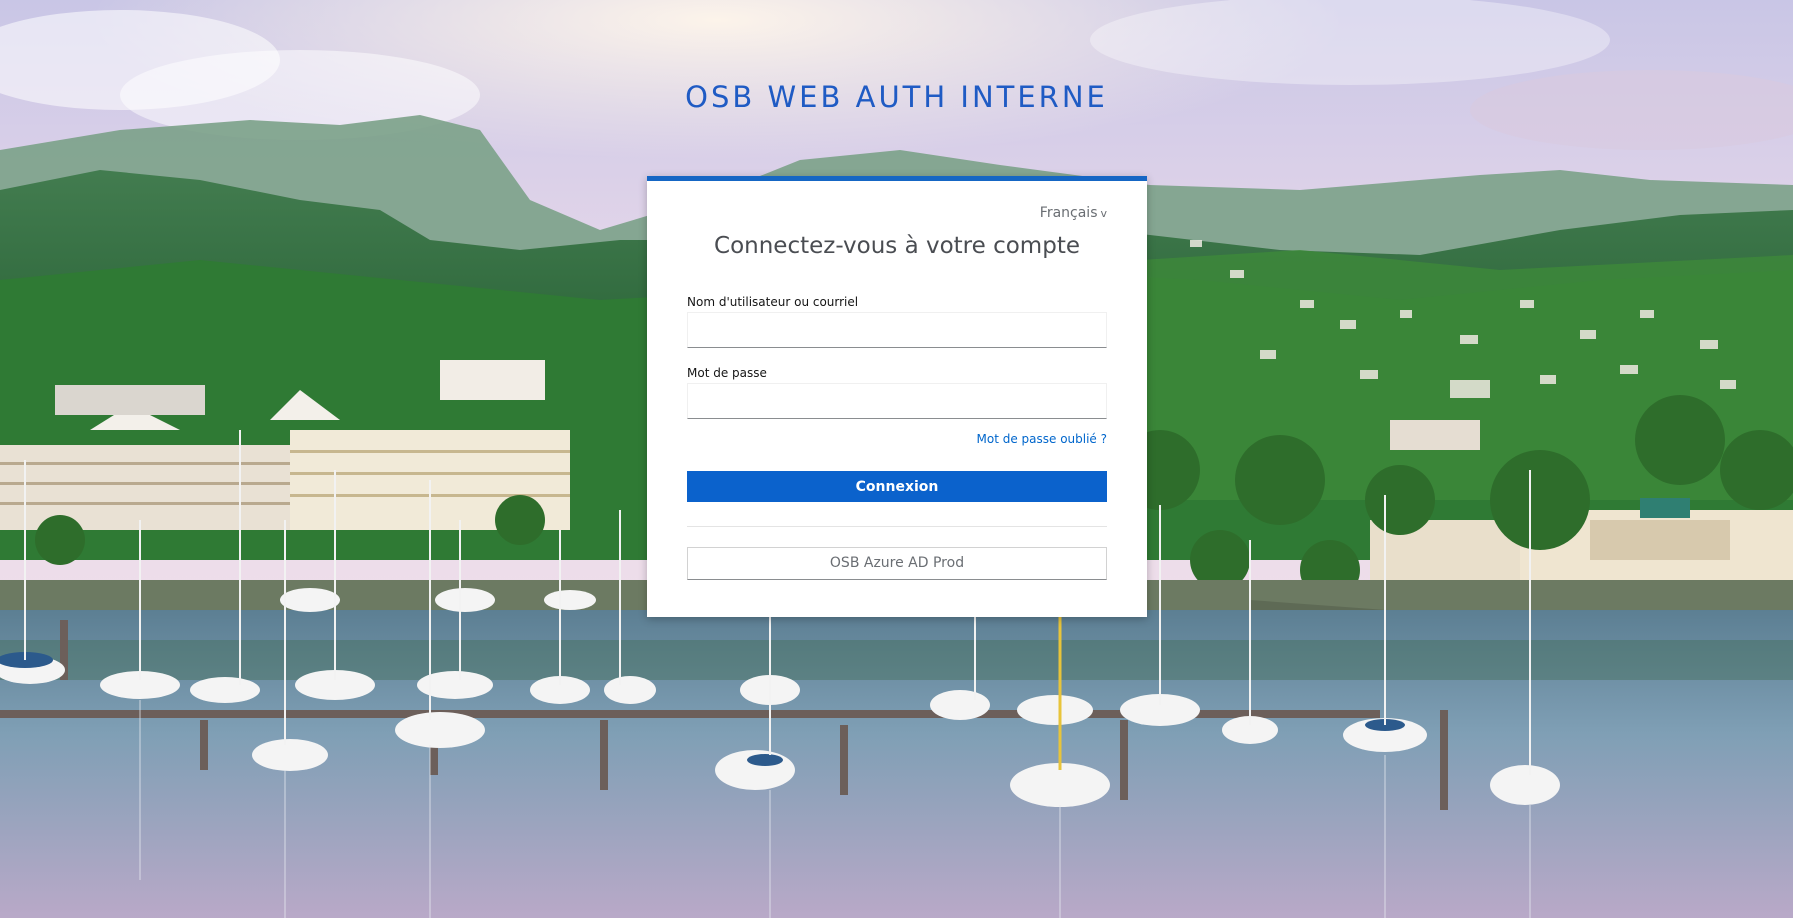 This screenshot has width=1793, height=918. I want to click on username-label: Nom d'utilisateur ou courriel, so click(773, 302).